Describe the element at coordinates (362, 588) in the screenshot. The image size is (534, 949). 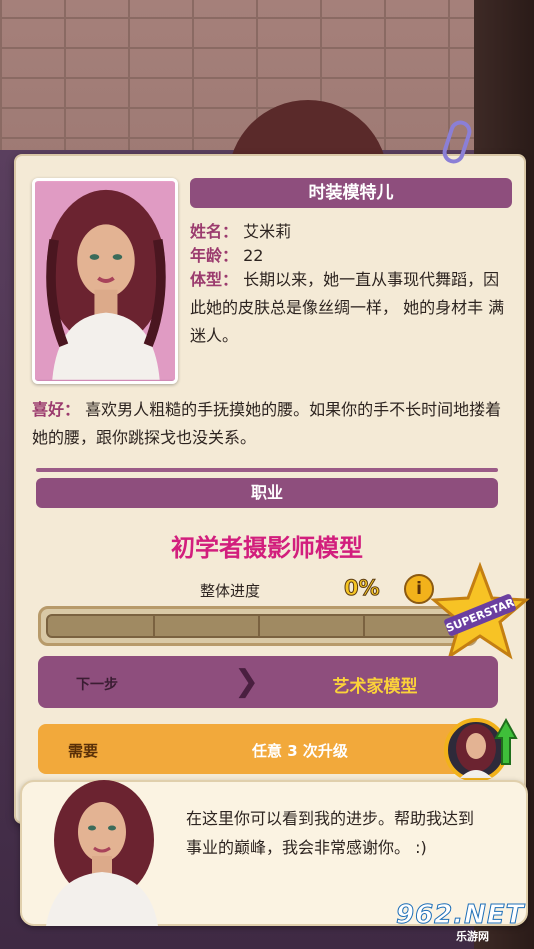
I see `progress-percent: 0%` at that location.